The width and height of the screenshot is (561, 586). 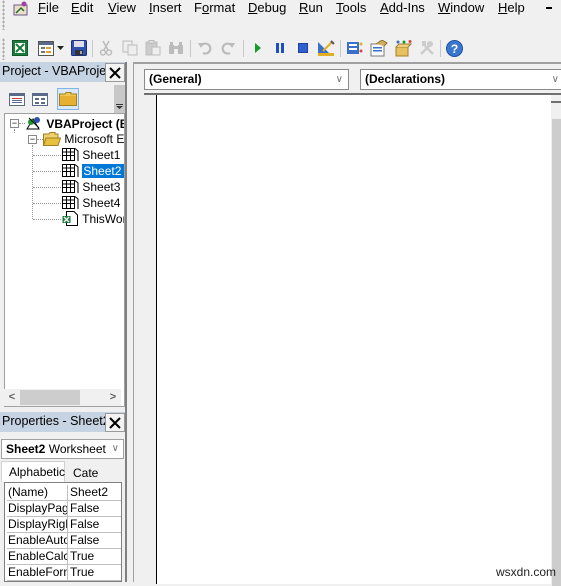 What do you see at coordinates (150, 339) in the screenshot?
I see `code-margin-indicator-bar` at bounding box center [150, 339].